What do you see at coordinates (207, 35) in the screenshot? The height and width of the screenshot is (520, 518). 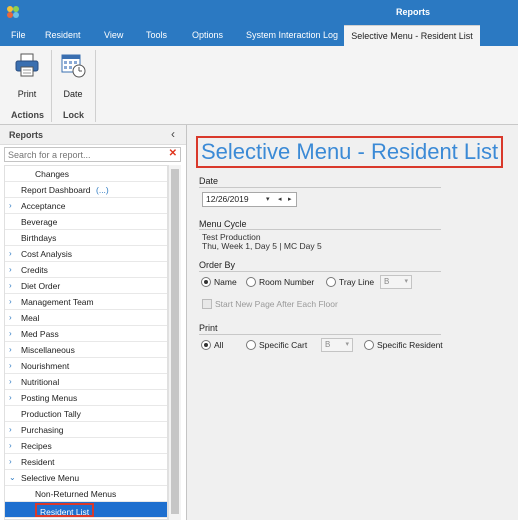 I see `menu-options: Options` at bounding box center [207, 35].